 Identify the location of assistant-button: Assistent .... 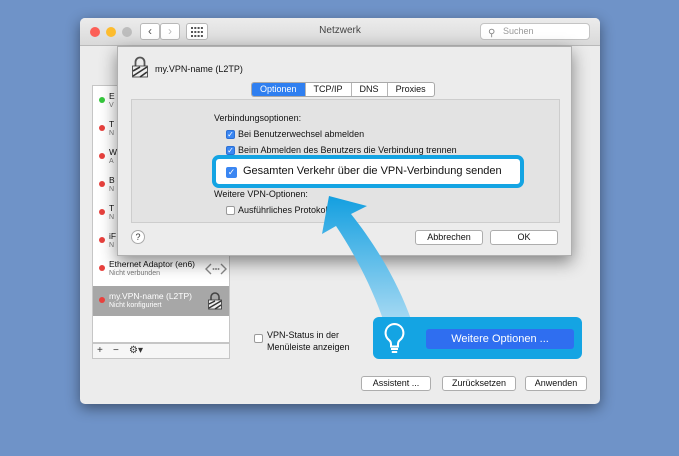
(396, 383).